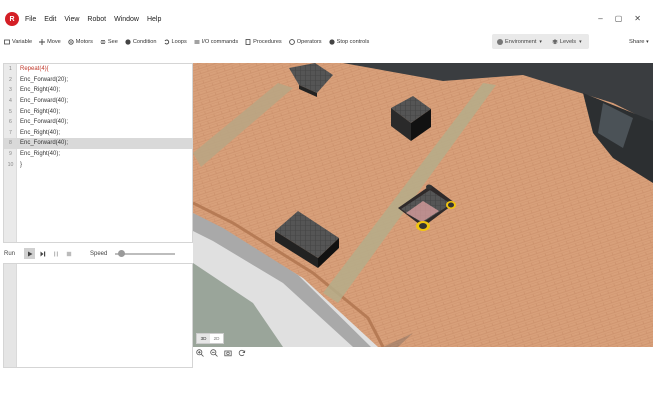  What do you see at coordinates (353, 42) in the screenshot?
I see `toolbar-stop-label: Stop controls` at bounding box center [353, 42].